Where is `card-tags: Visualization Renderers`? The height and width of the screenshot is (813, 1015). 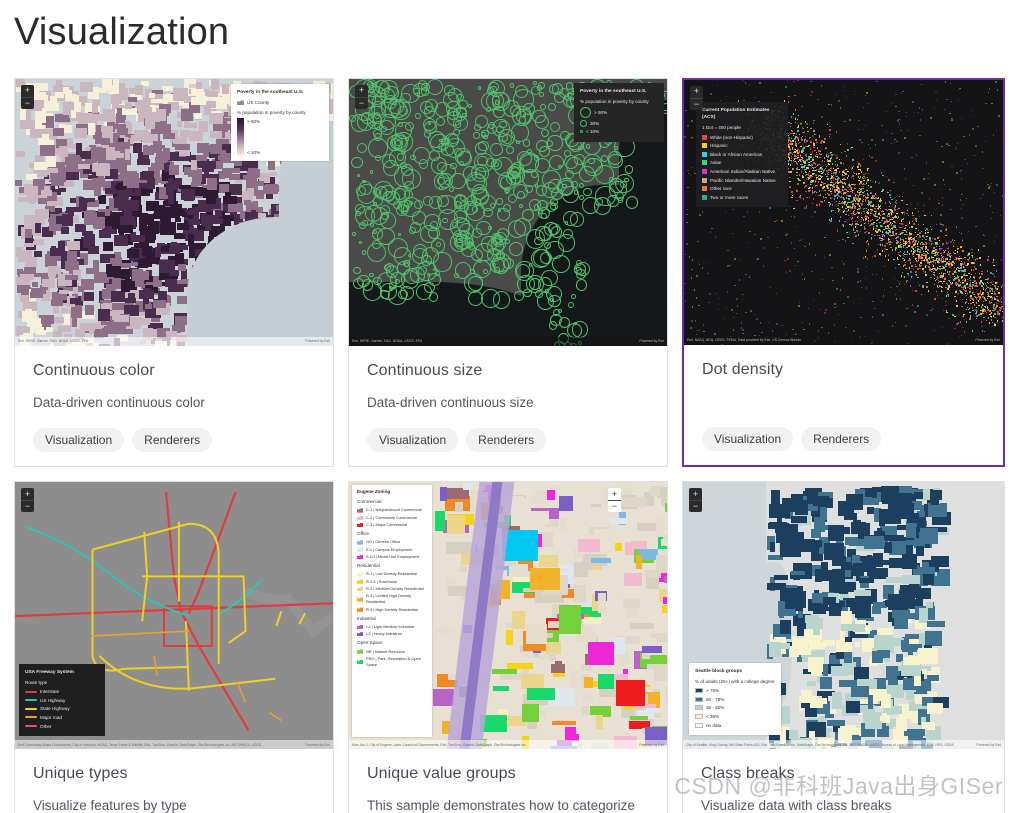
card-tags: Visualization Renderers is located at coordinates (508, 440).